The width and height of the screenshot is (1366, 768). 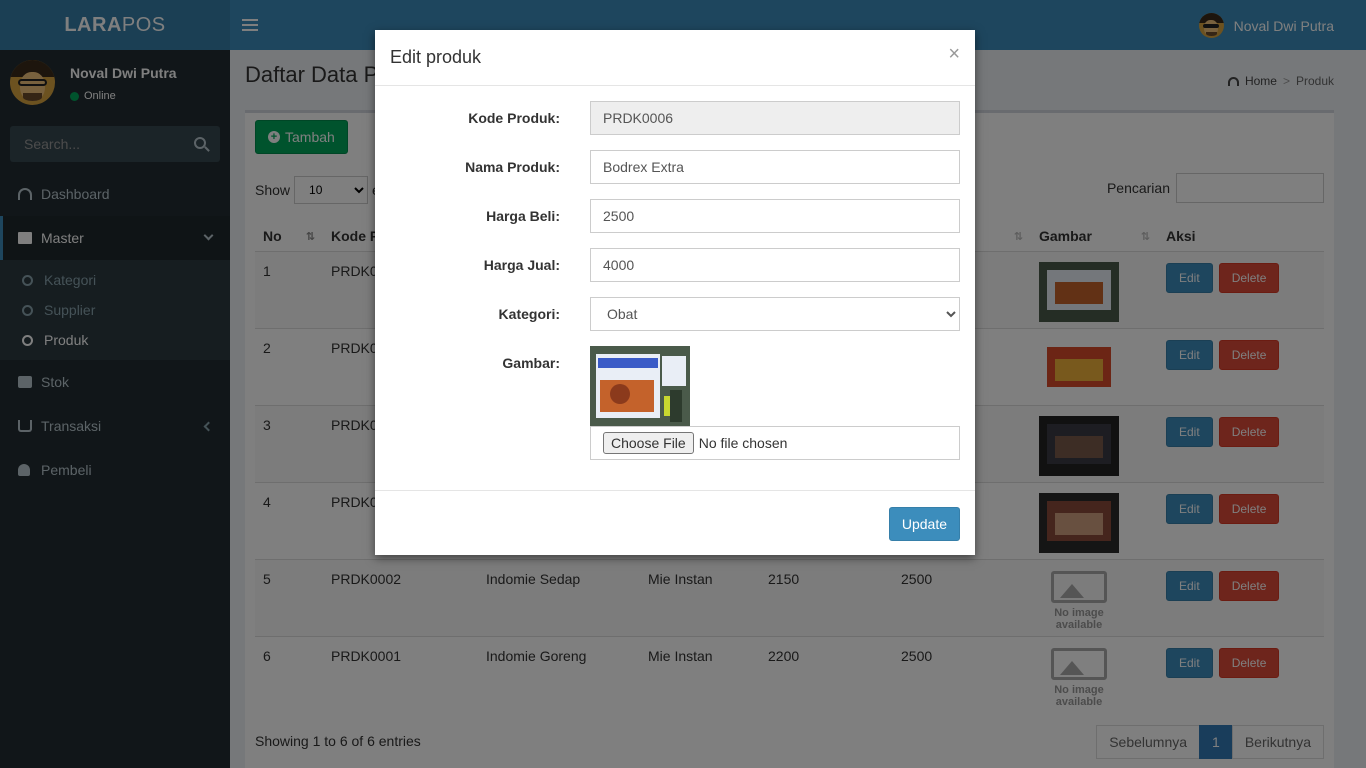 I want to click on update-button: Update, so click(x=924, y=524).